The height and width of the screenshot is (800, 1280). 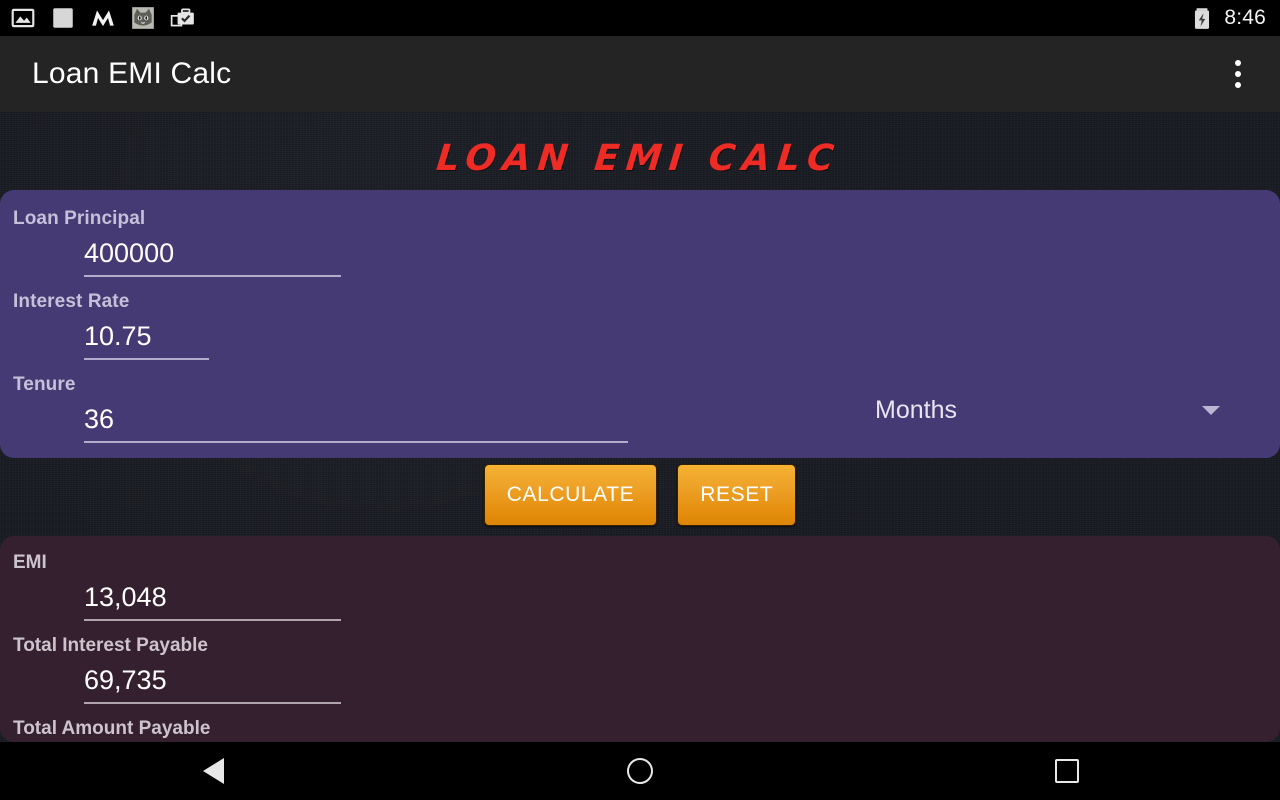 I want to click on result-row-total-interest: Total Interest Payable 69,735, so click(x=640, y=669).